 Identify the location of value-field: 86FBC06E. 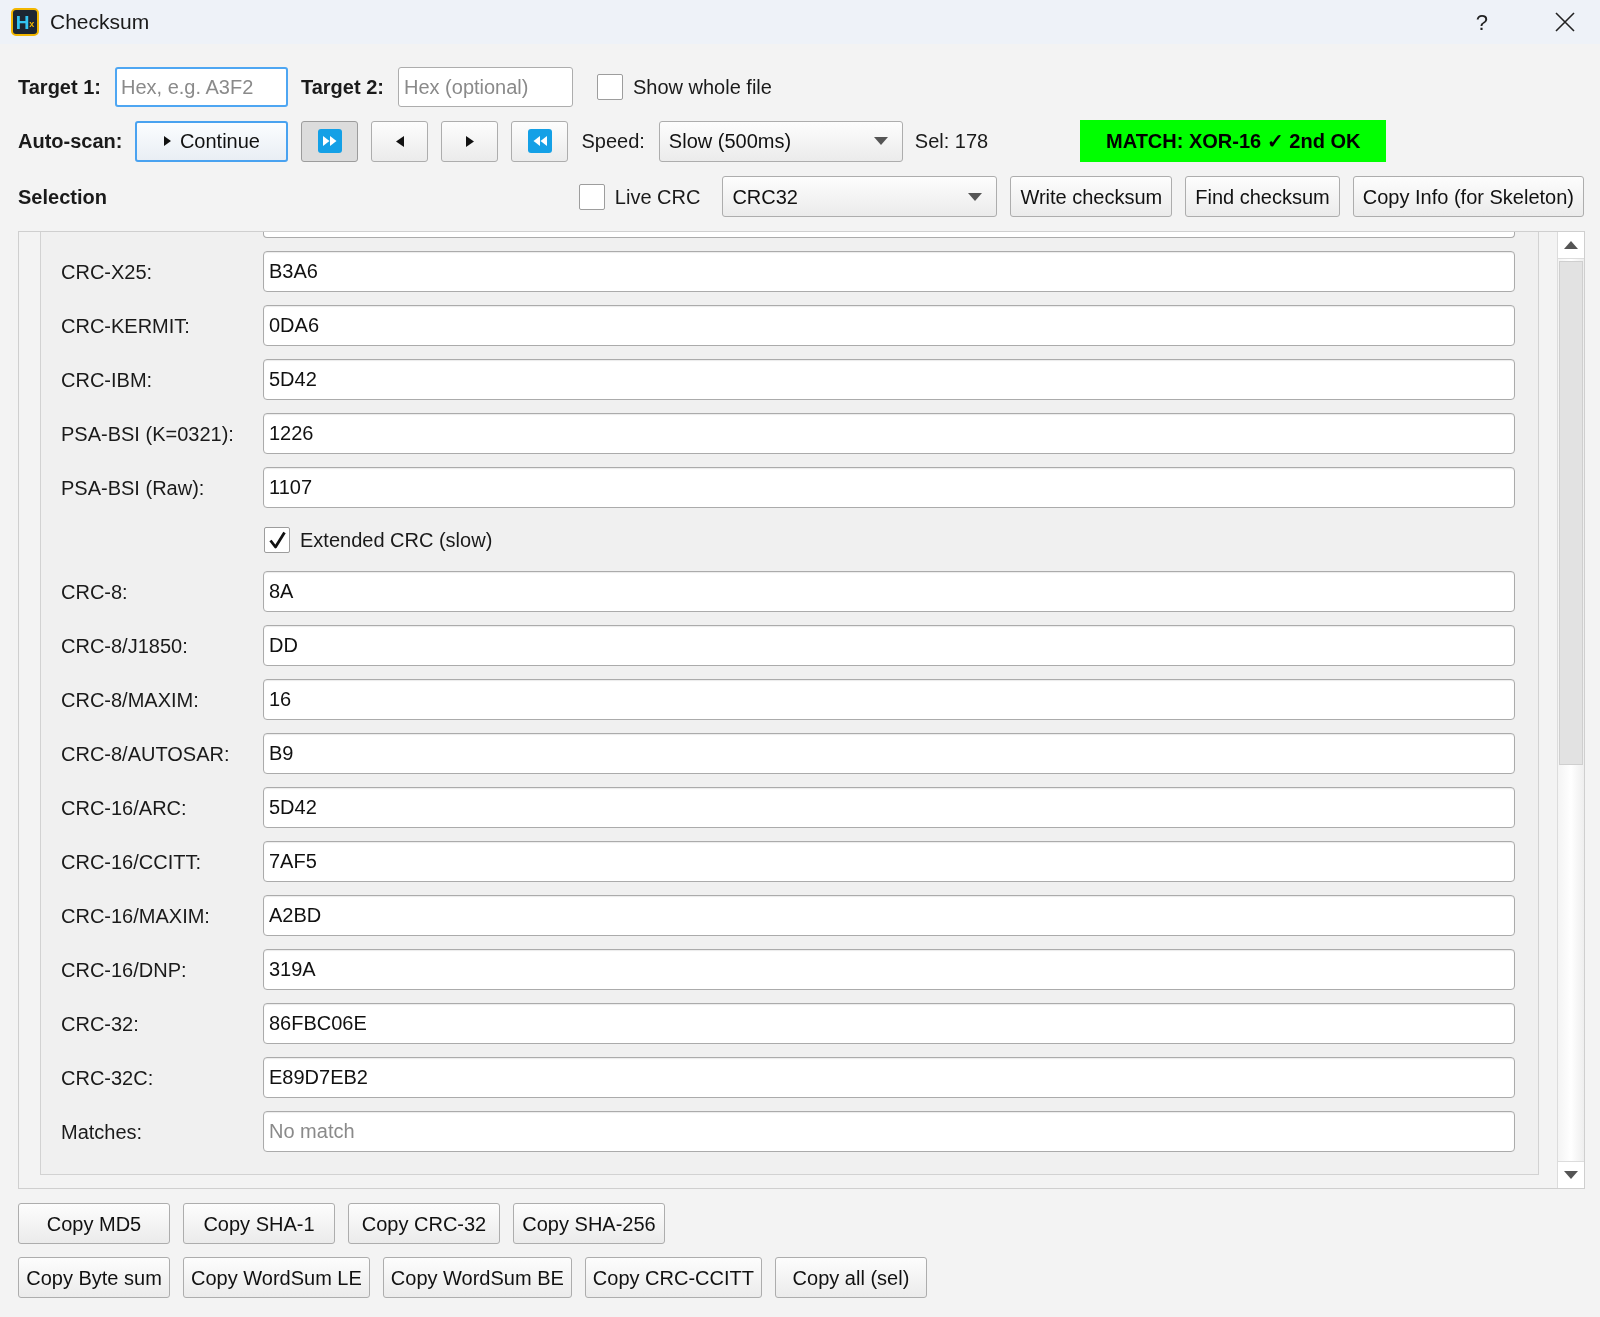
(889, 1023).